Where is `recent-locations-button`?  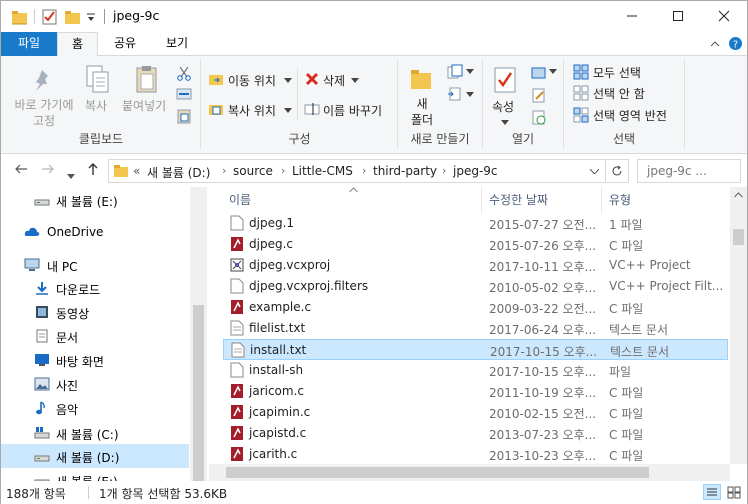
recent-locations-button is located at coordinates (71, 175).